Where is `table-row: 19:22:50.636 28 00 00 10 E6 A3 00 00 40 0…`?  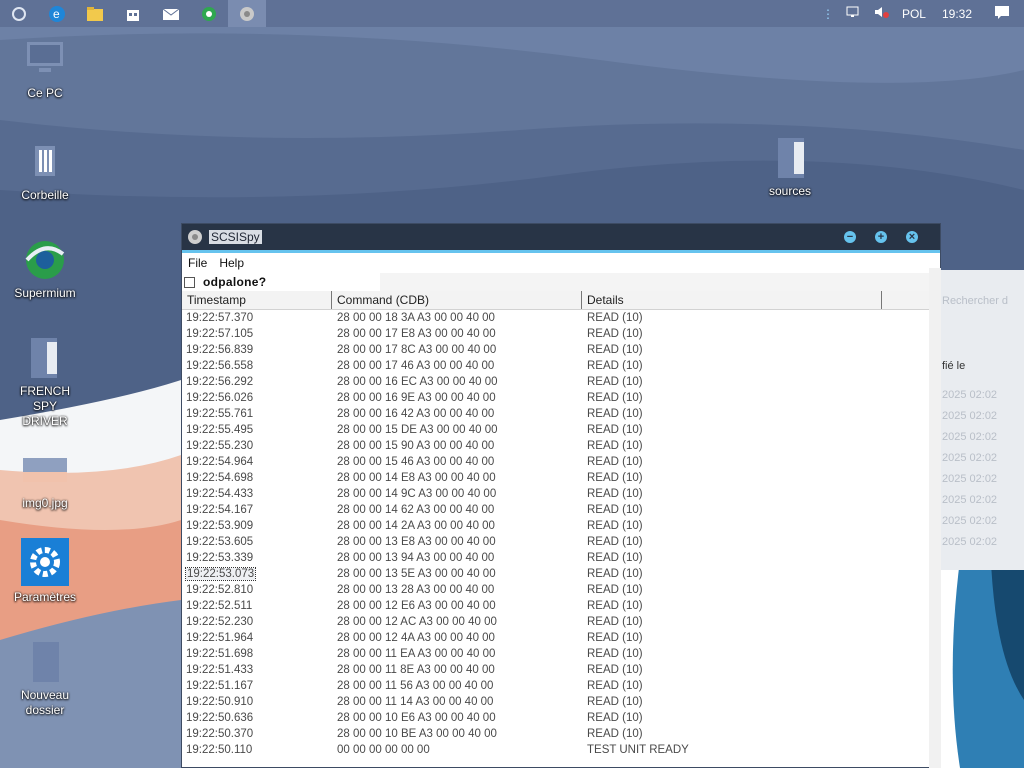 table-row: 19:22:50.636 28 00 00 10 E6 A3 00 00 40 0… is located at coordinates (556, 718).